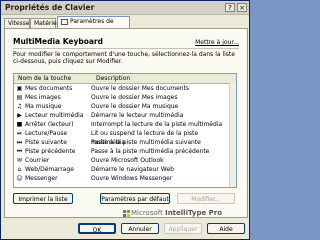 The image size is (320, 240). Describe the element at coordinates (125, 8) in the screenshot. I see `title-bar: Propriétés de Clavier ? ×` at that location.